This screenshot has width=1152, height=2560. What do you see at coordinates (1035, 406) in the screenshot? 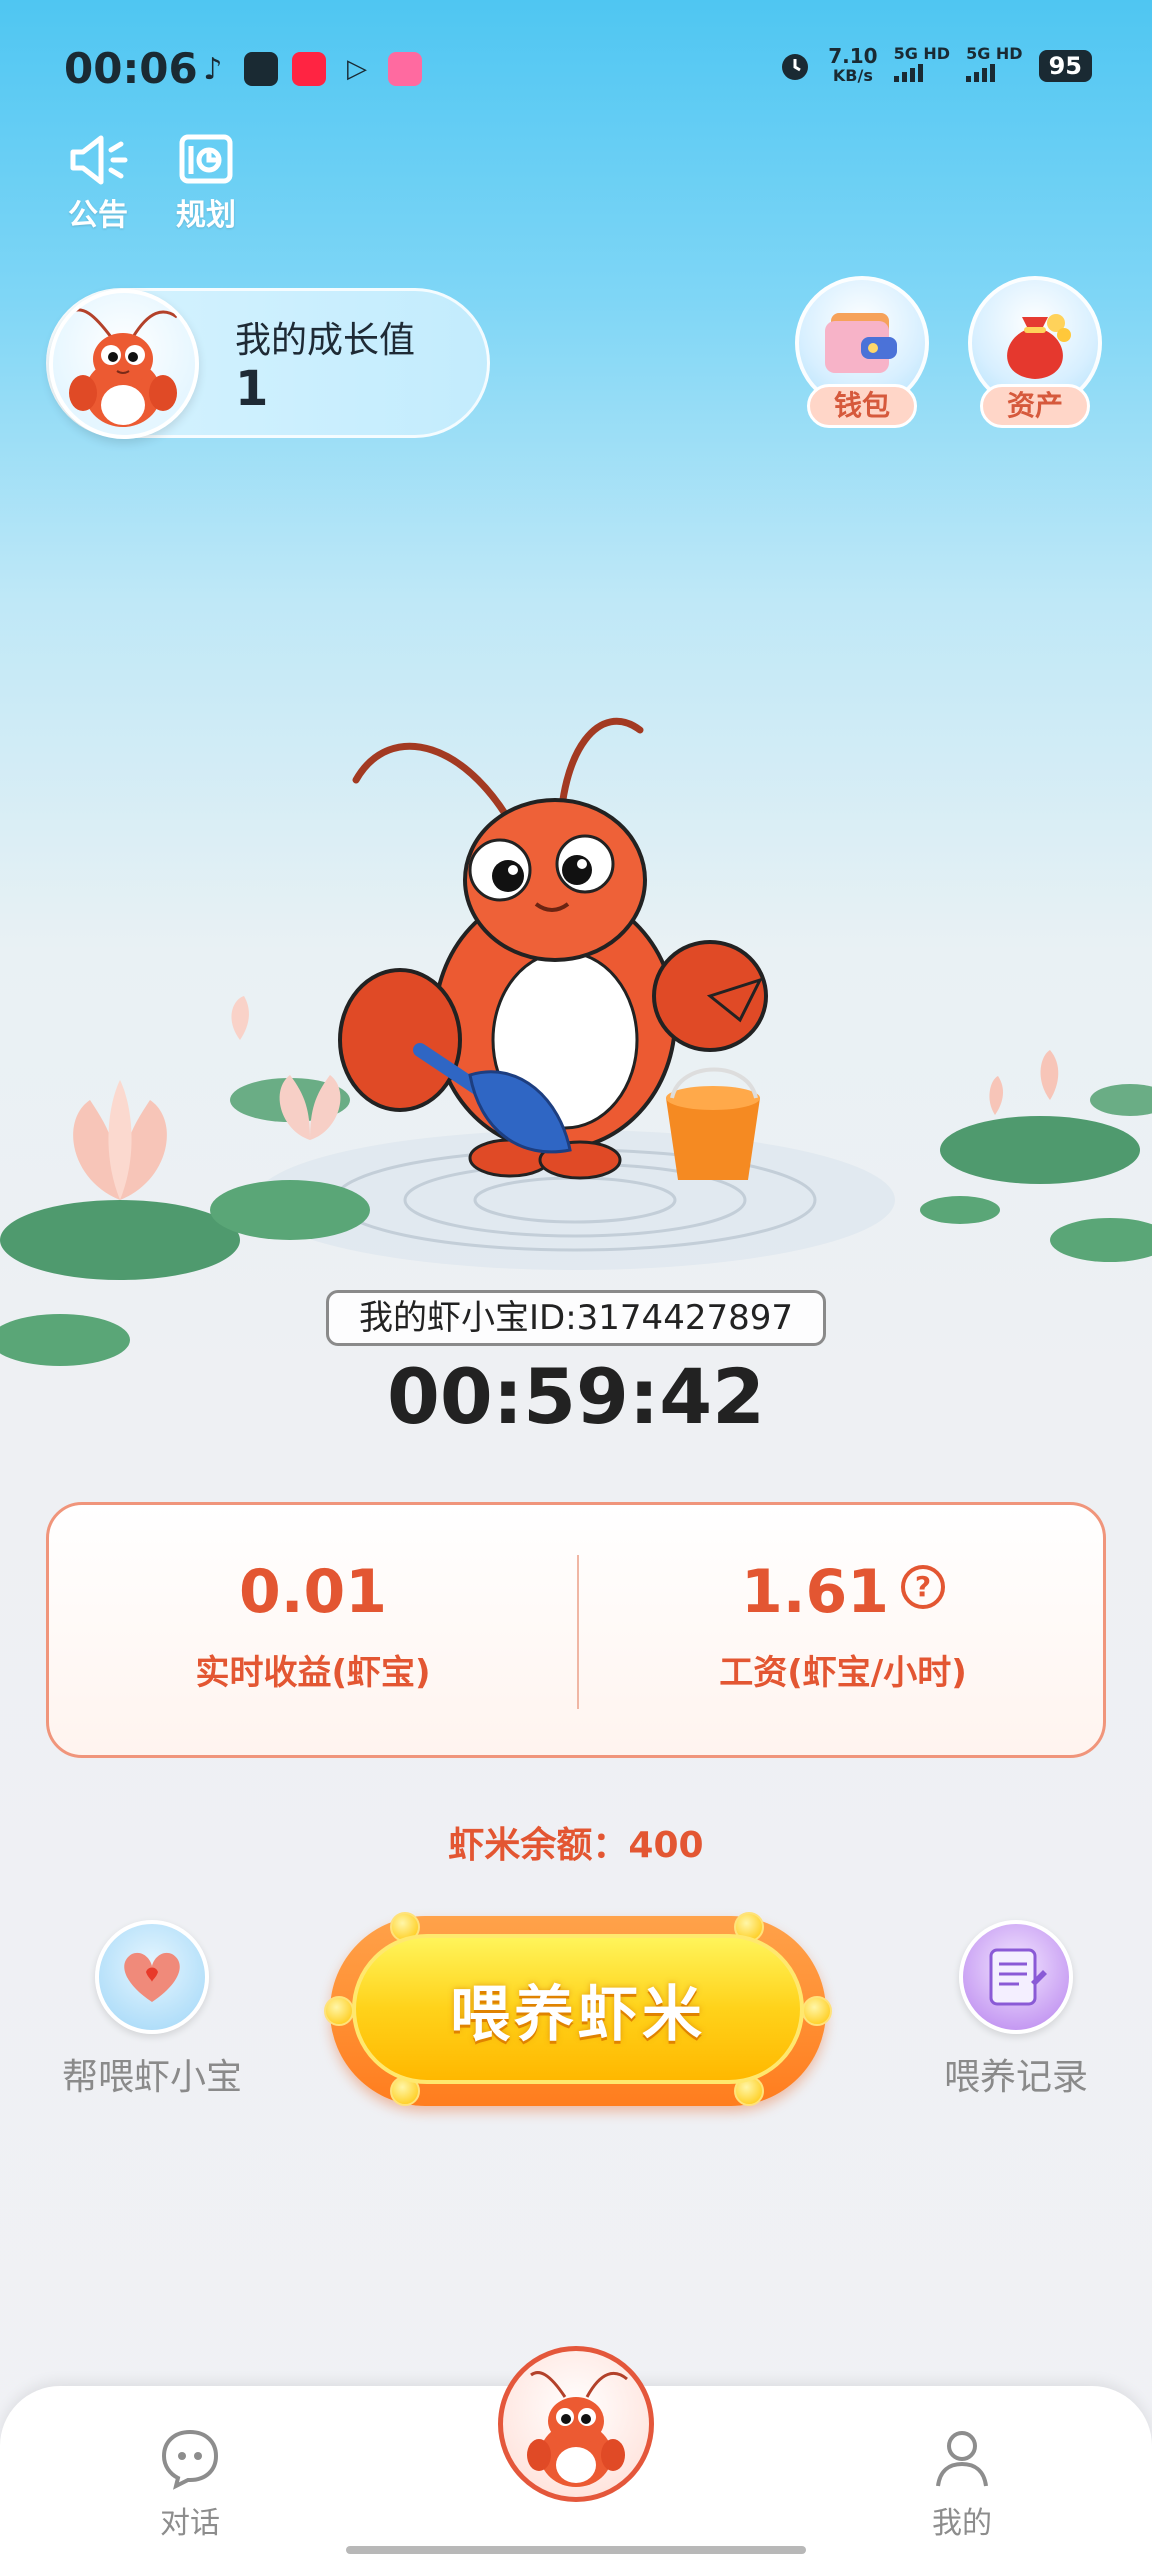
I see `assets-label: 资产` at bounding box center [1035, 406].